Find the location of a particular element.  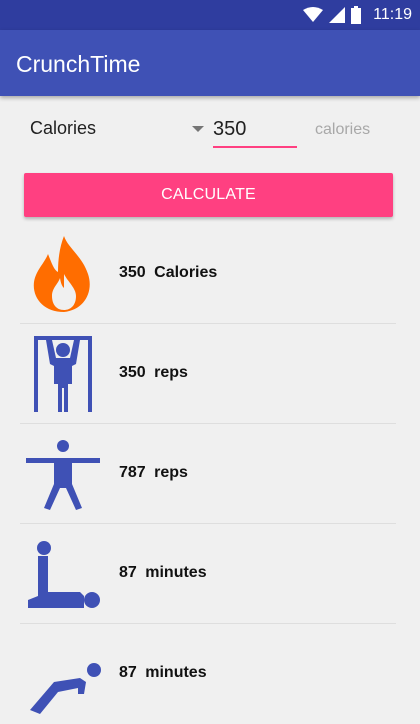

dropdown-arrow-icon is located at coordinates (198, 129).